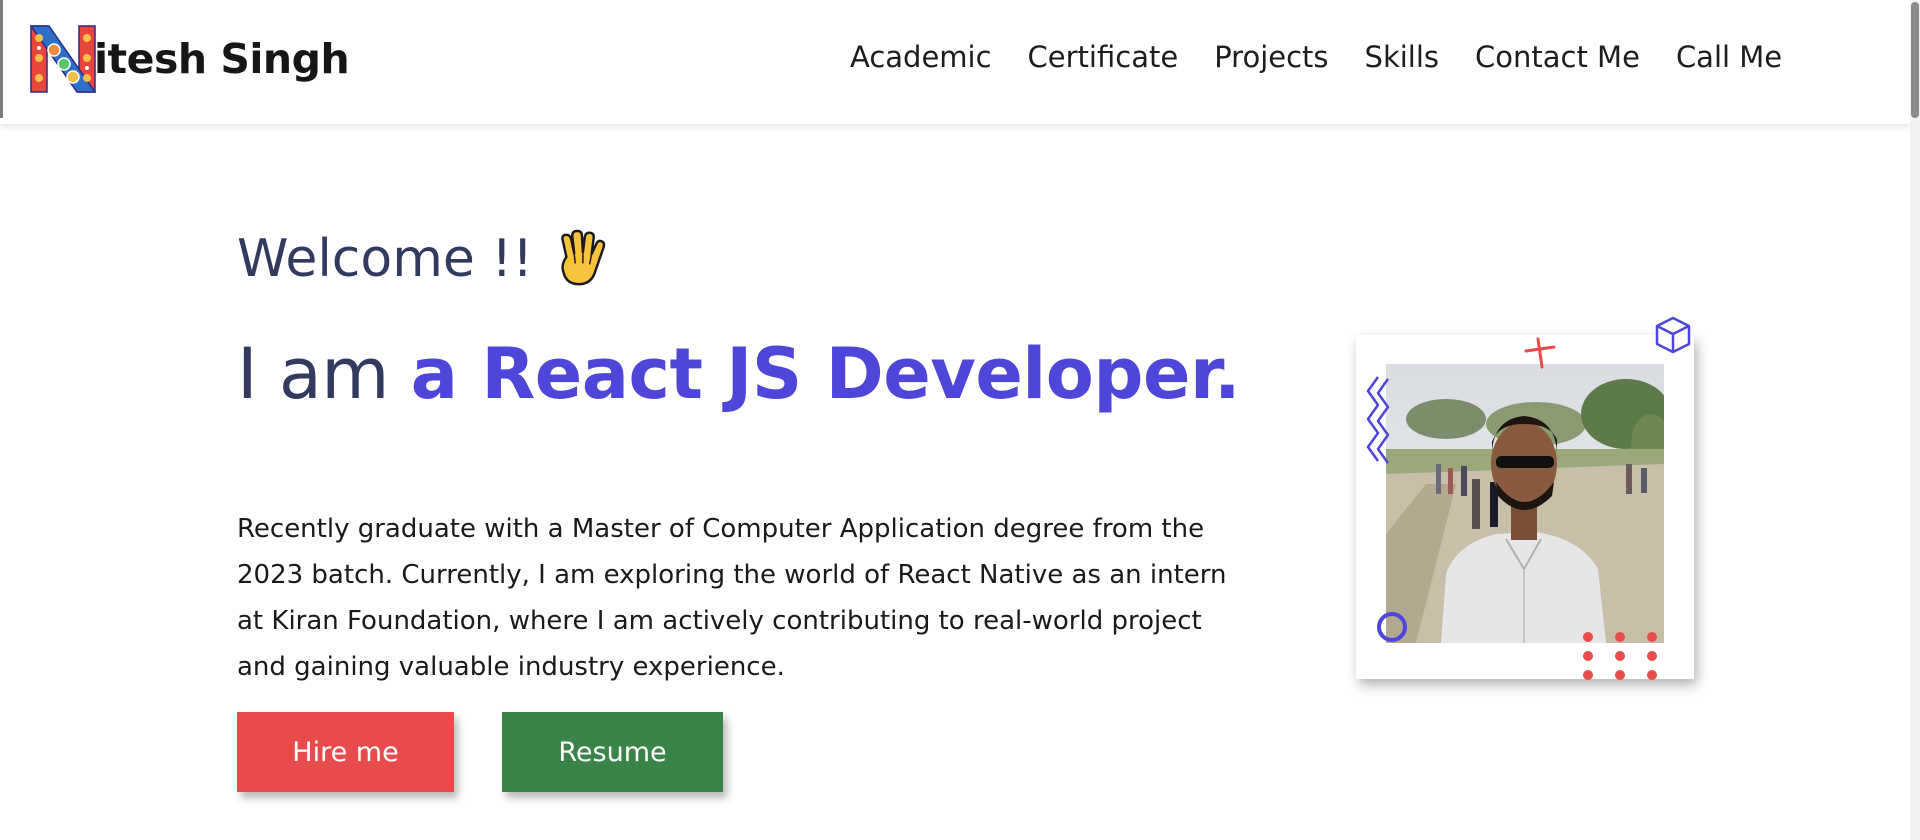 This screenshot has height=840, width=1920. What do you see at coordinates (1402, 57) in the screenshot?
I see `nav-item-skills: Skills` at bounding box center [1402, 57].